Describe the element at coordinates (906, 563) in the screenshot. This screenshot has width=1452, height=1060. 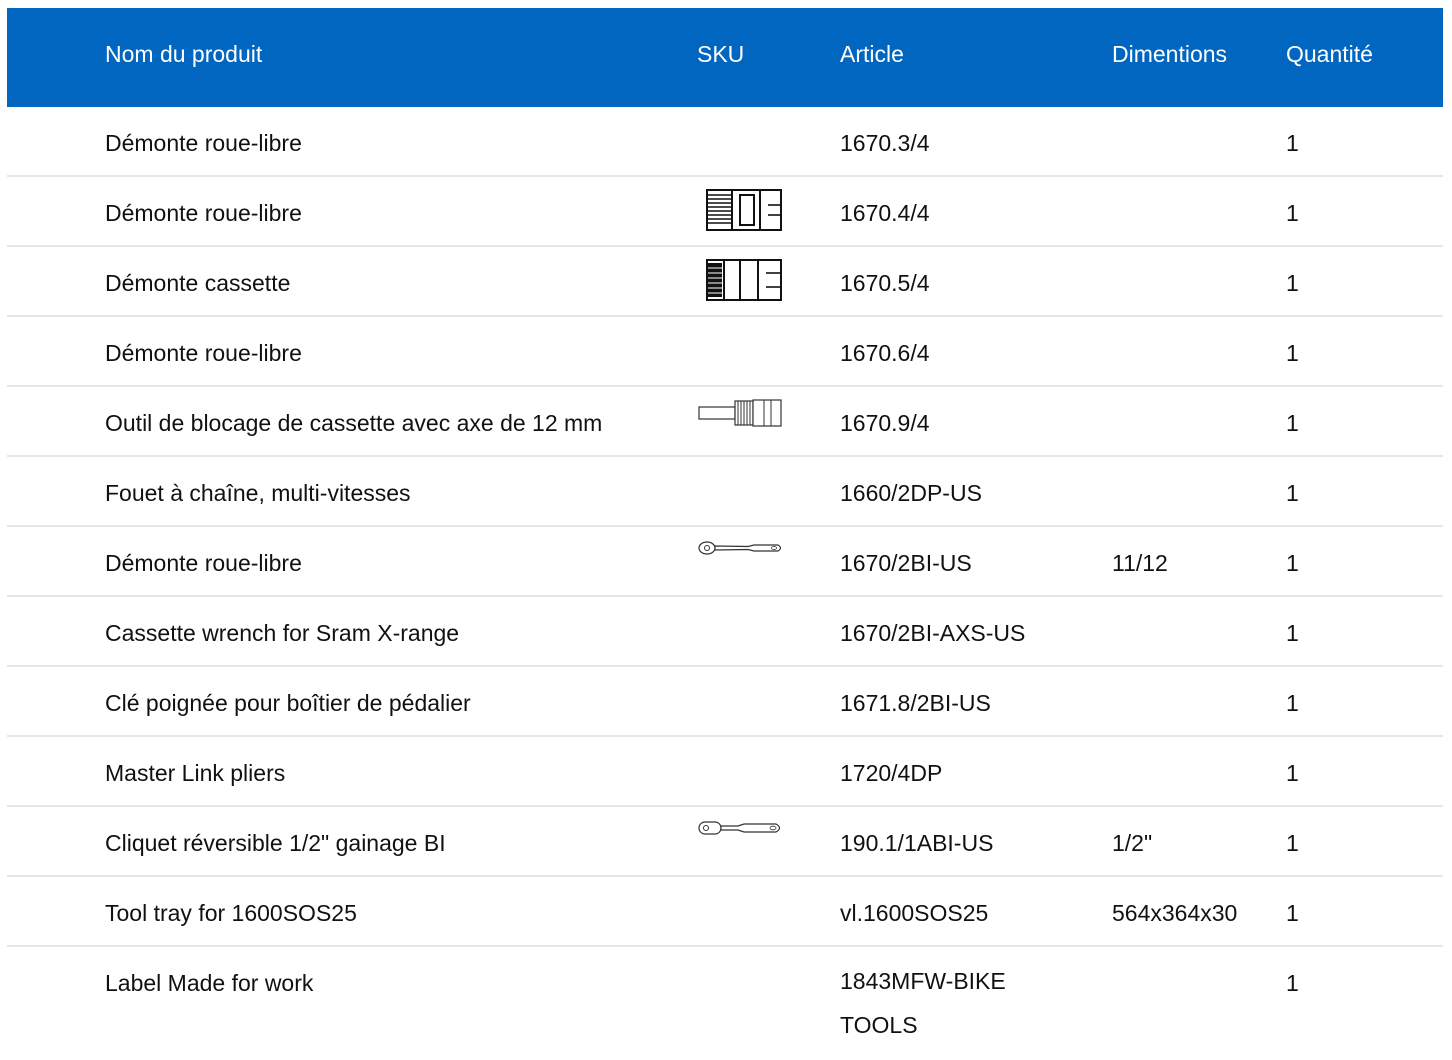
I see `article-code: 1670/2BI-US` at that location.